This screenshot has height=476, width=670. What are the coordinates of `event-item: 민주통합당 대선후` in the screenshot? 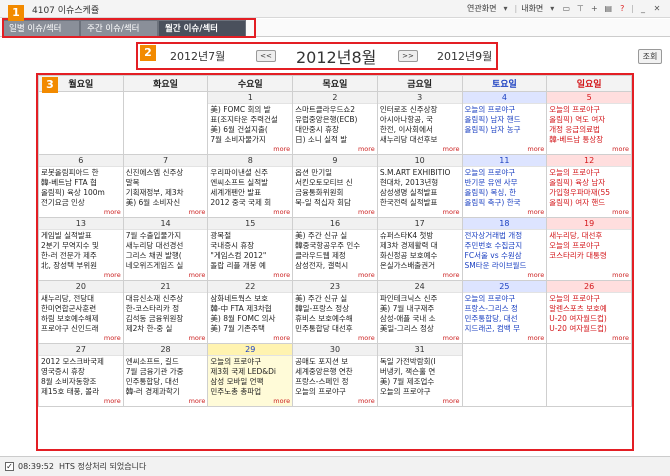 It's located at (335, 328).